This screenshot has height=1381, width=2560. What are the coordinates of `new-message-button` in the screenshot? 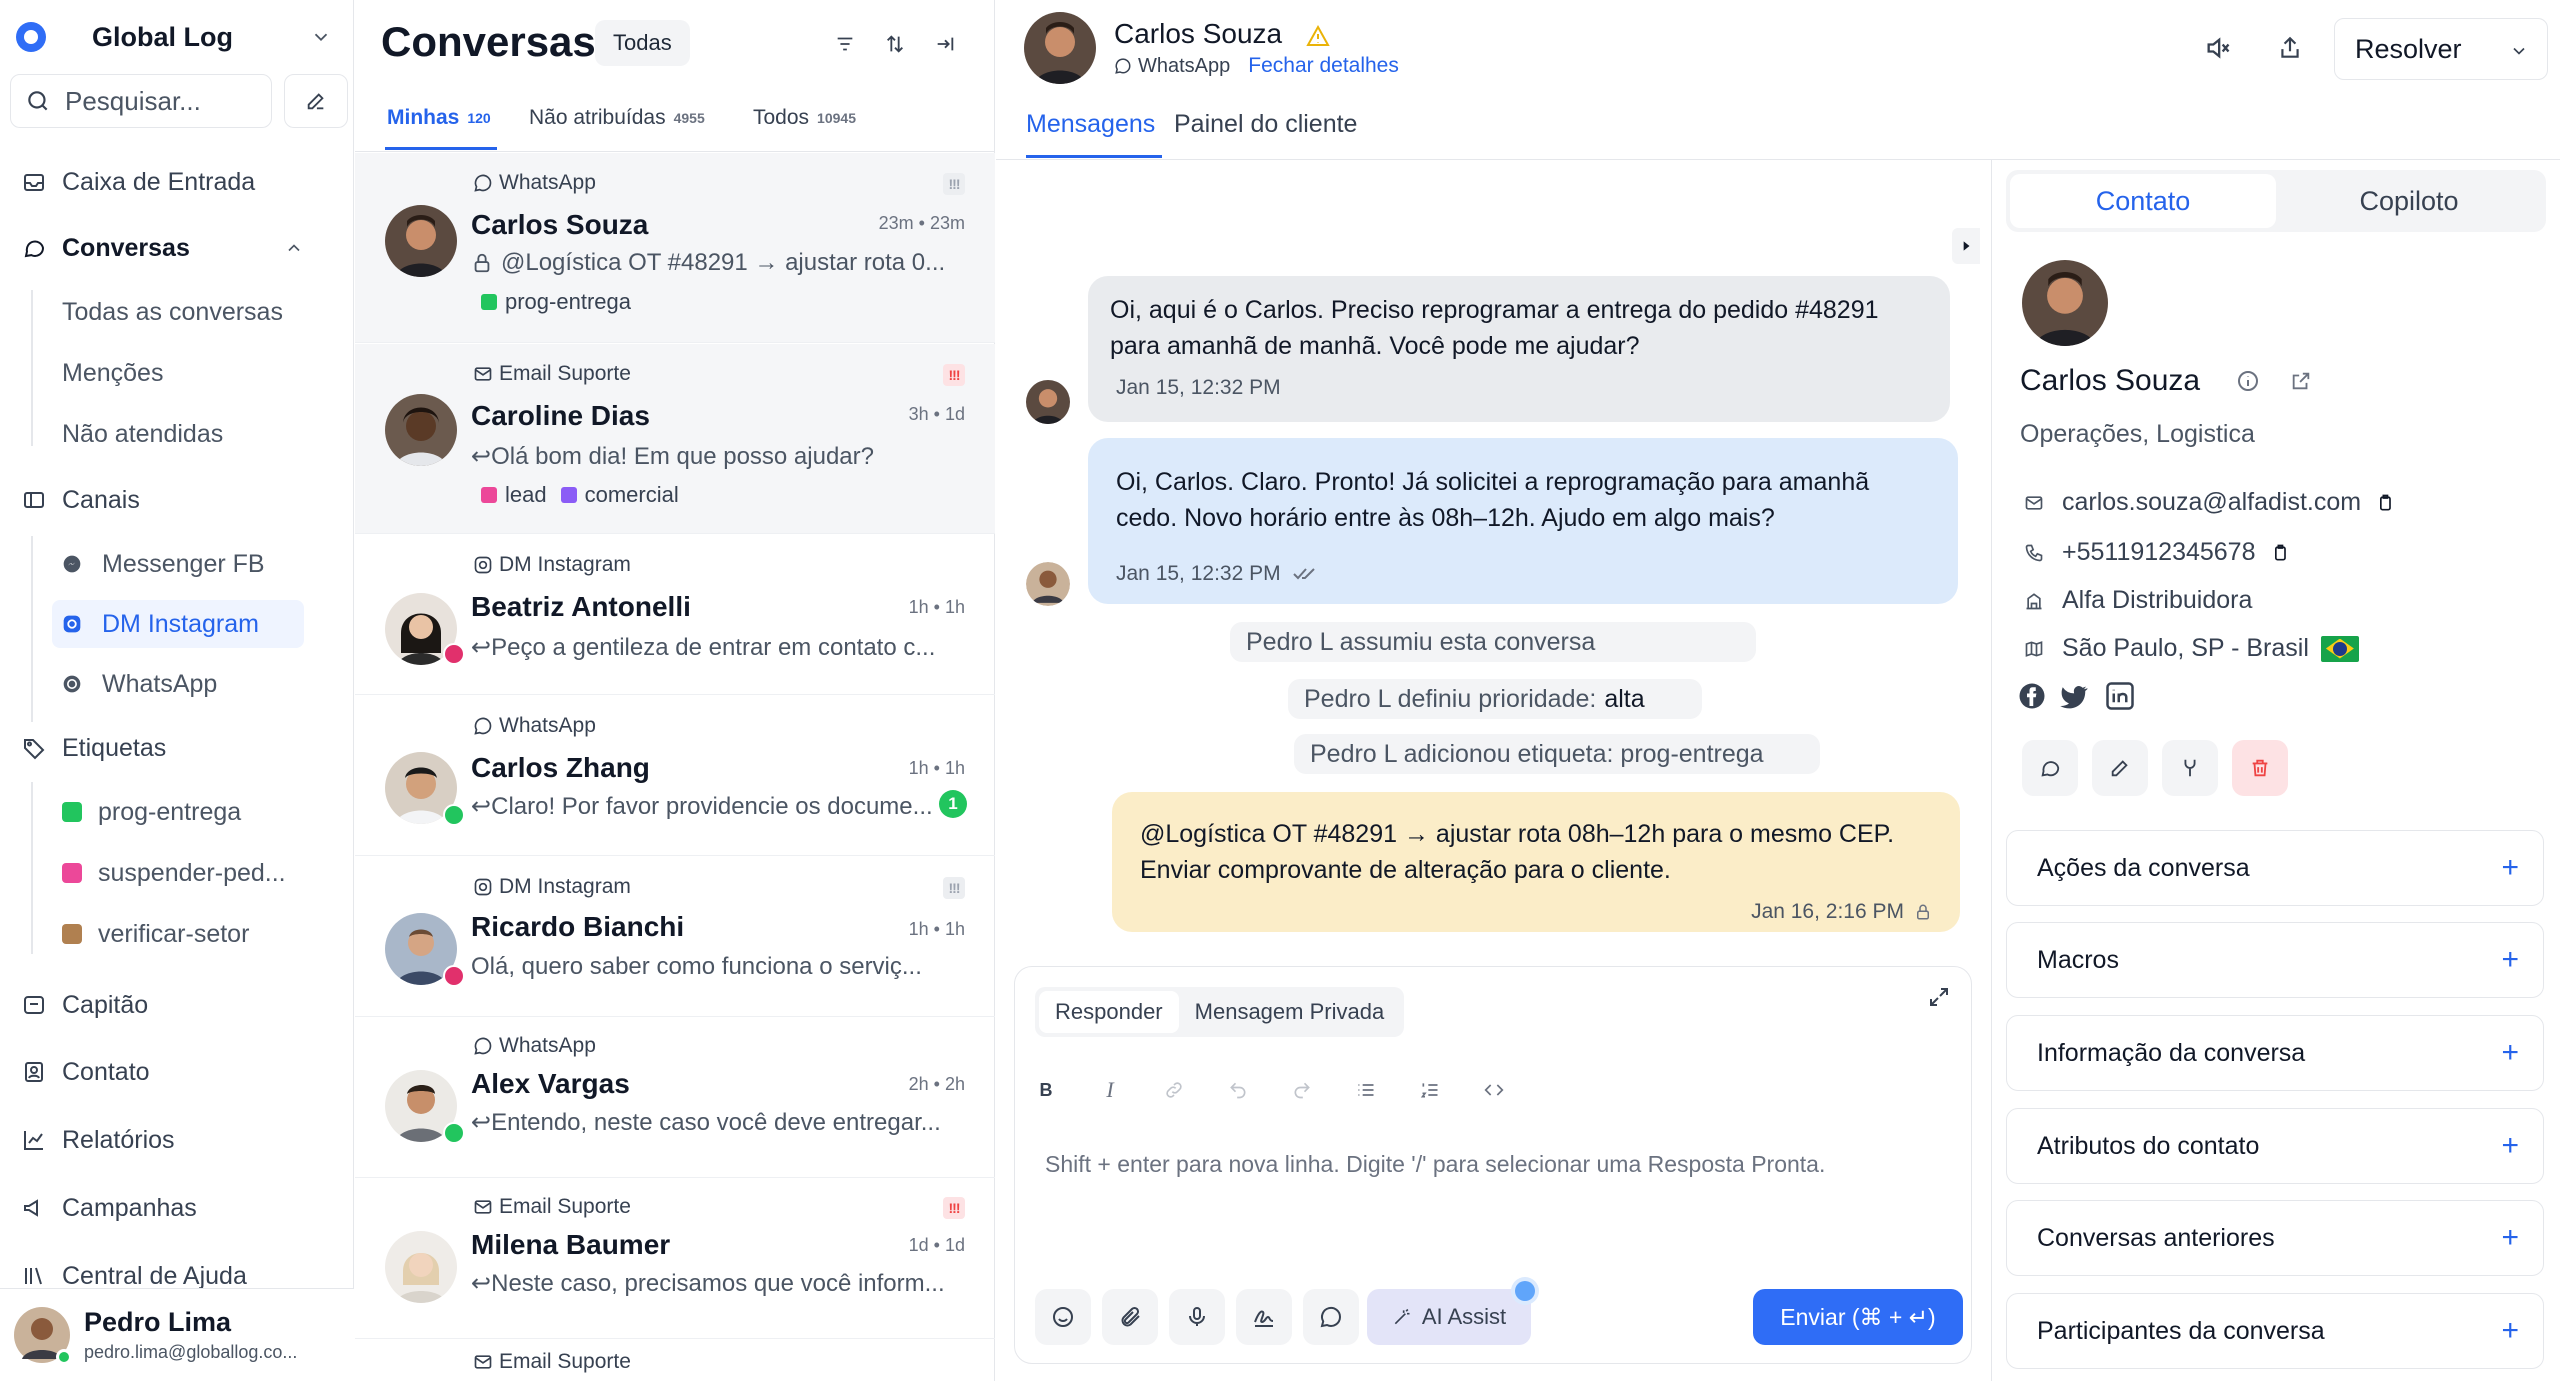 It's located at (2050, 768).